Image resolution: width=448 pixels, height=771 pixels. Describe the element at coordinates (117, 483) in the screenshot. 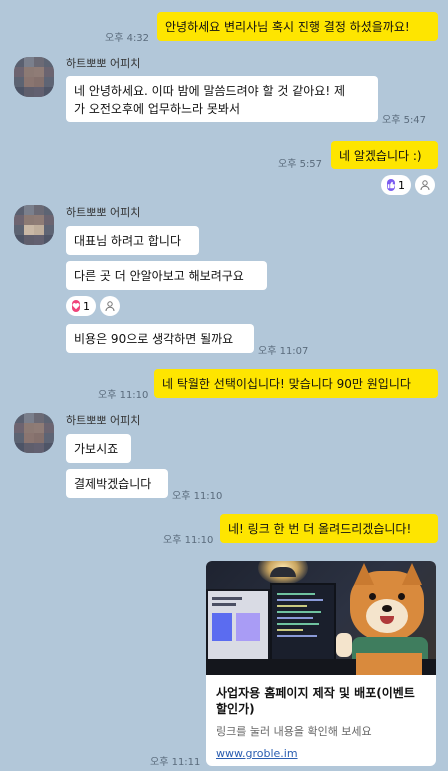

I see `their-message-bubble: 결제박겠습니다` at that location.